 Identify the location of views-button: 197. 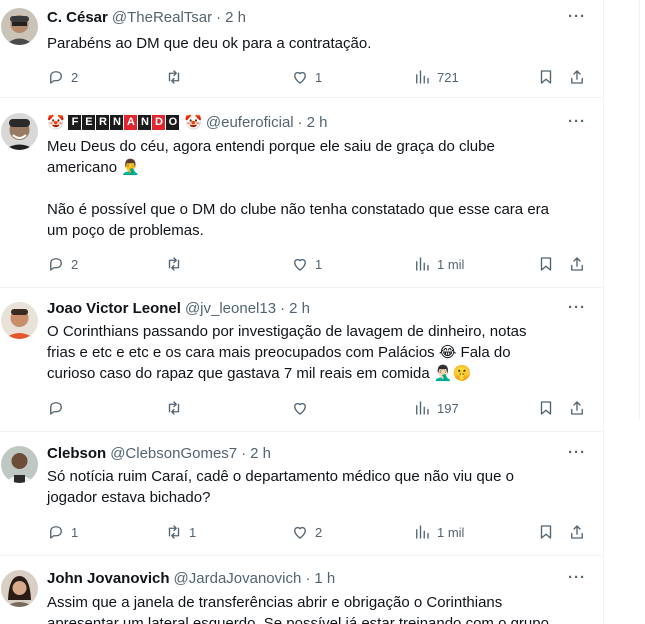
(436, 408).